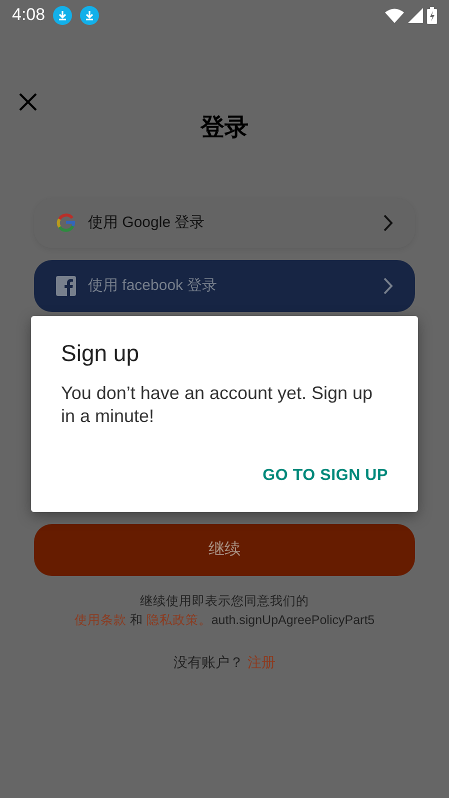 The width and height of the screenshot is (449, 798). What do you see at coordinates (325, 476) in the screenshot?
I see `sign-up-button: GO TO SIGN UP` at bounding box center [325, 476].